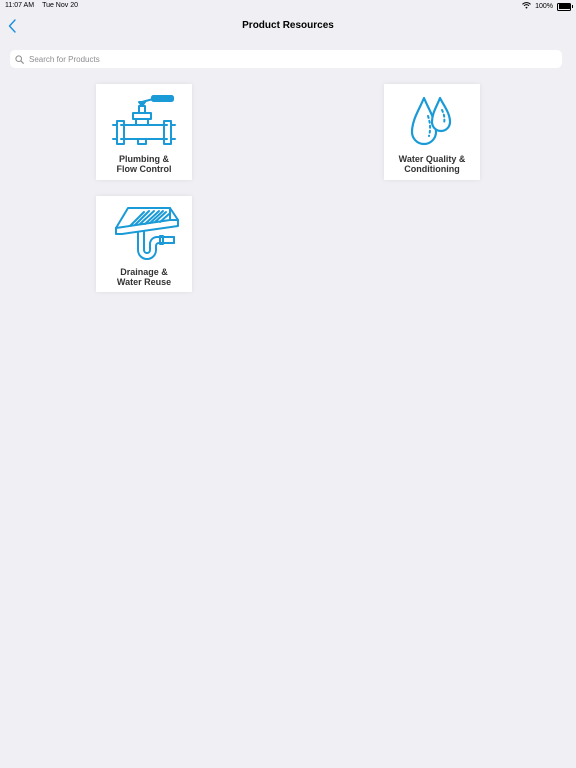 The image size is (576, 768). Describe the element at coordinates (144, 159) in the screenshot. I see `category-label-line1: Plumbing &` at that location.